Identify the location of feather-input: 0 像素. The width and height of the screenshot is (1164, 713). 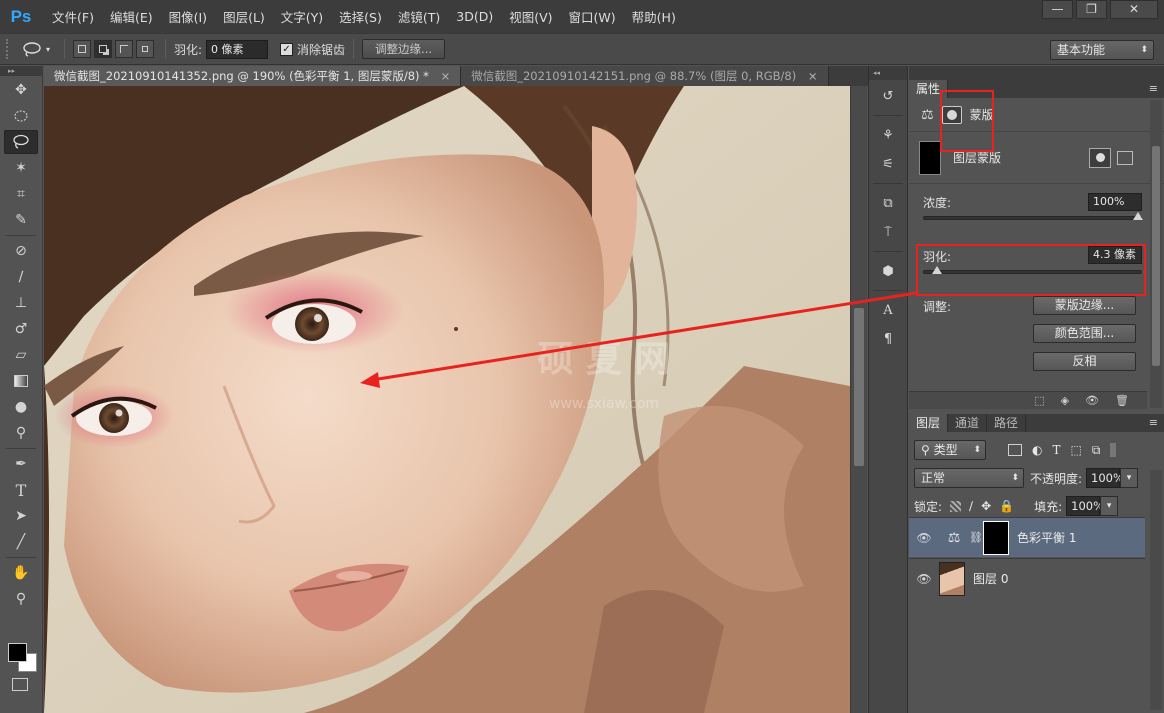
(237, 49).